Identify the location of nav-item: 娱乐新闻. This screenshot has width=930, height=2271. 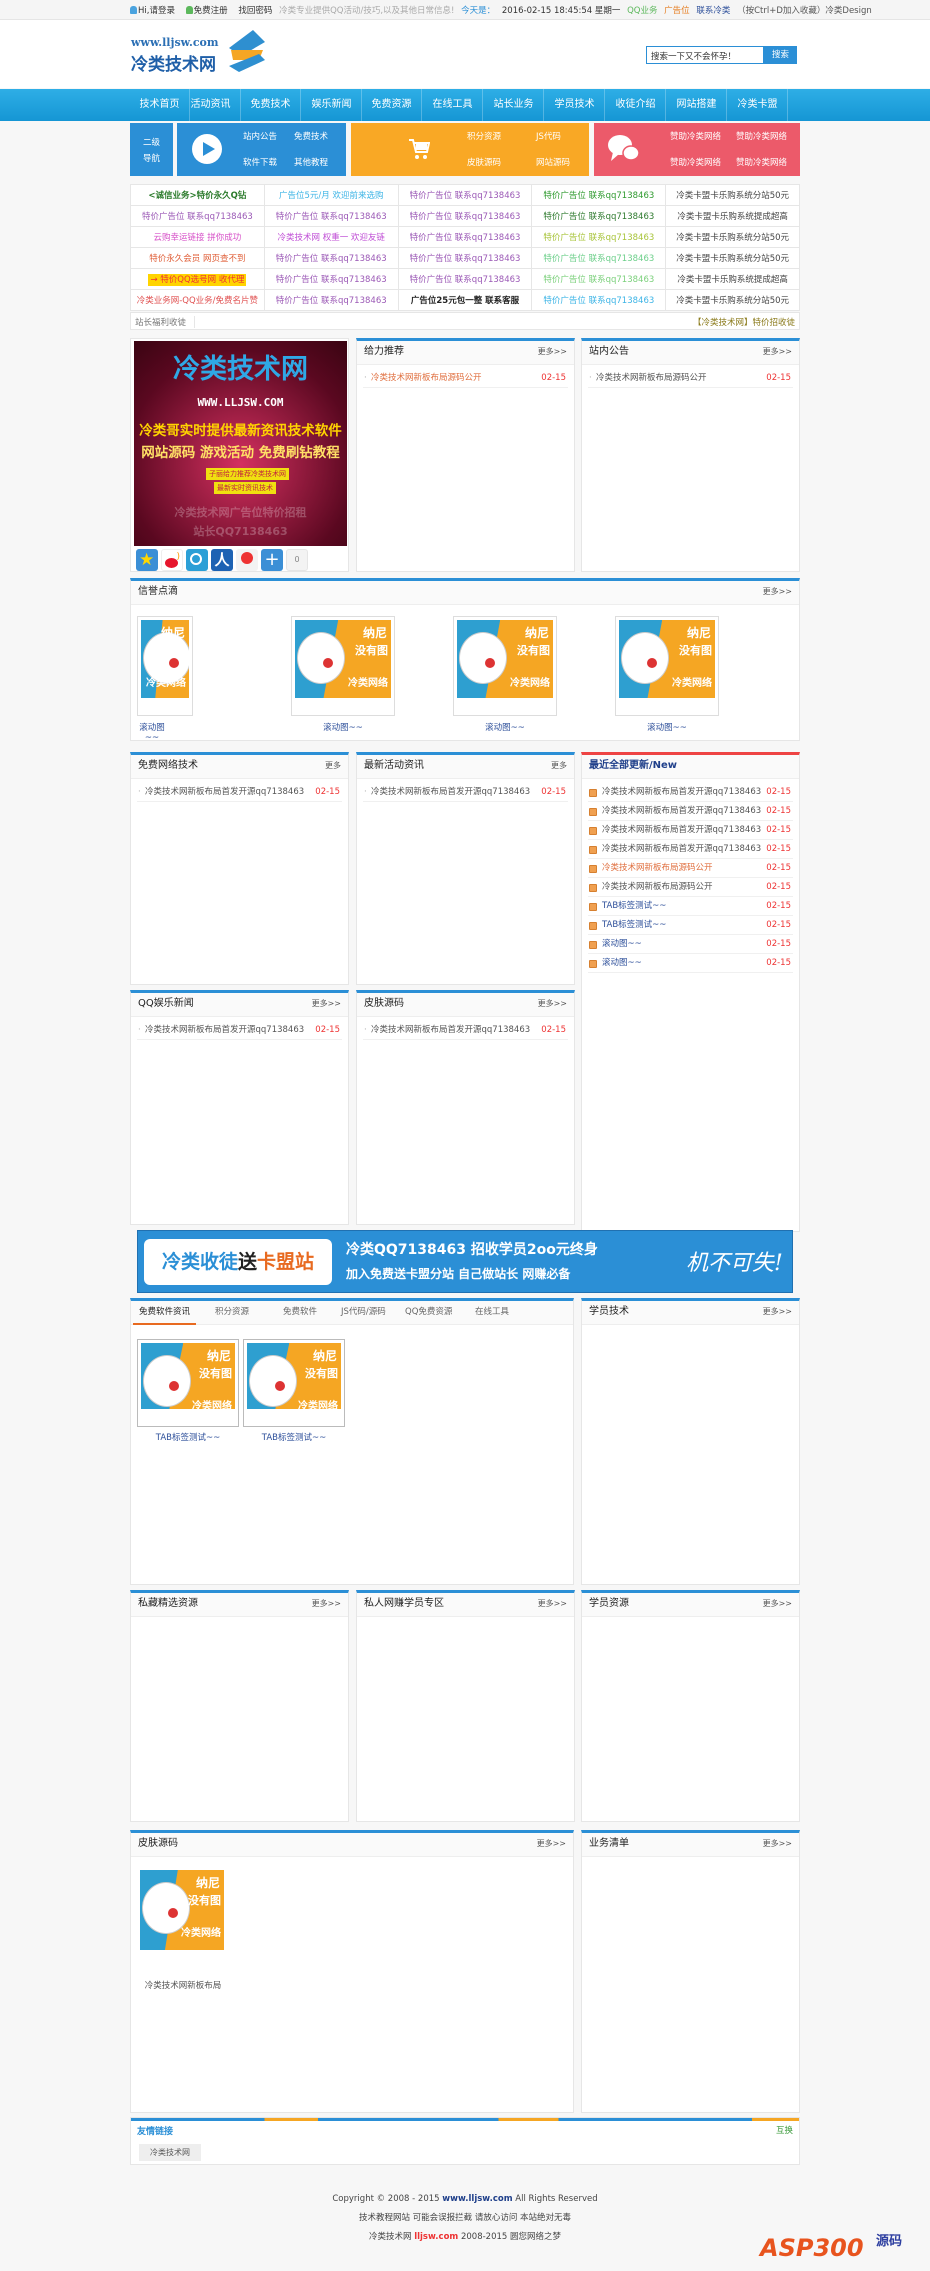
(332, 105).